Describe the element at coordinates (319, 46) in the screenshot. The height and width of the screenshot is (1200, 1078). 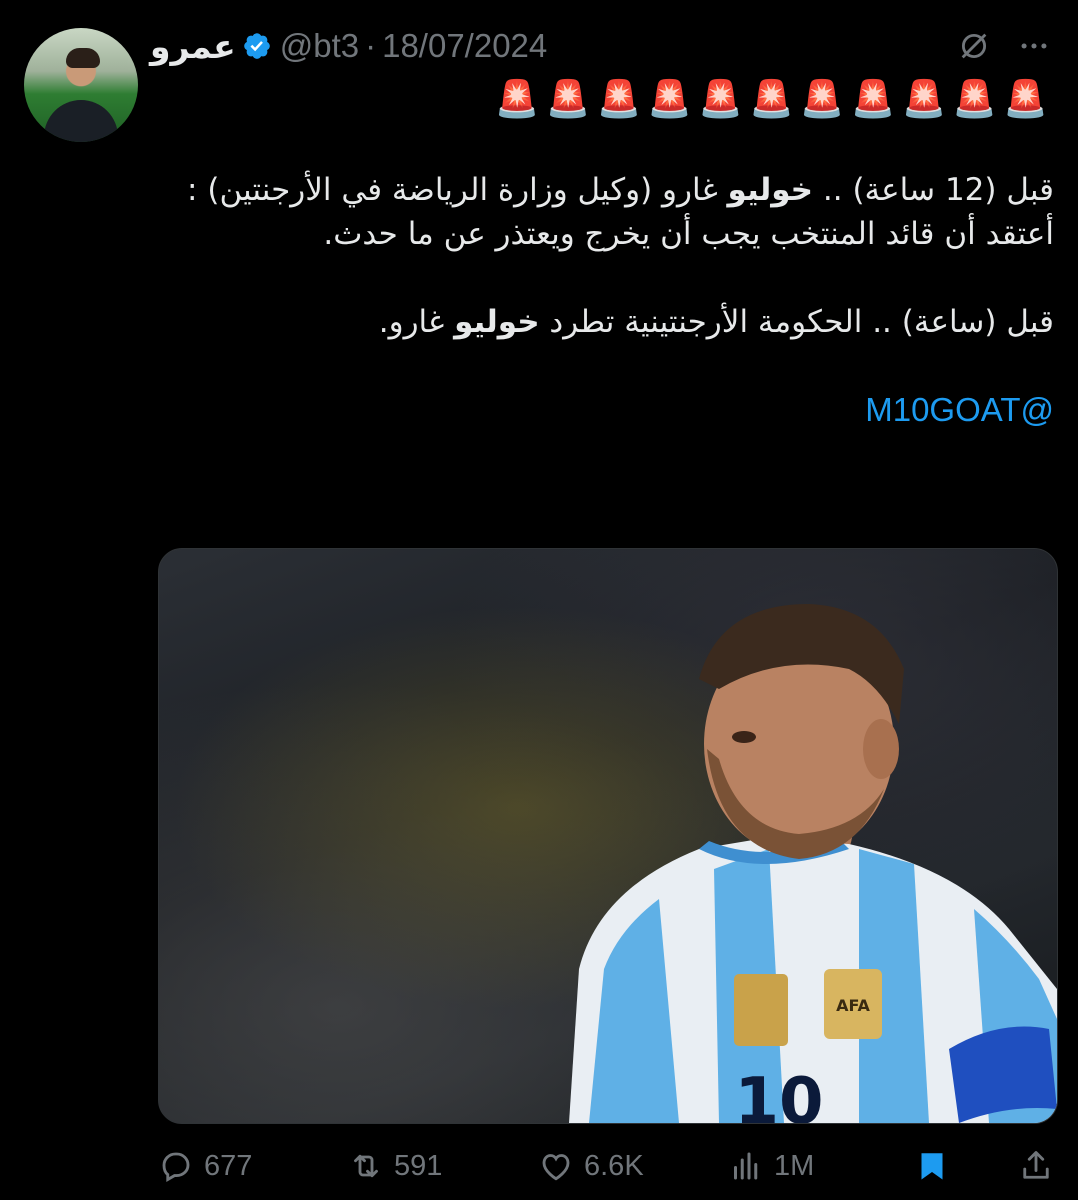
I see `author-handle: @bt3` at that location.